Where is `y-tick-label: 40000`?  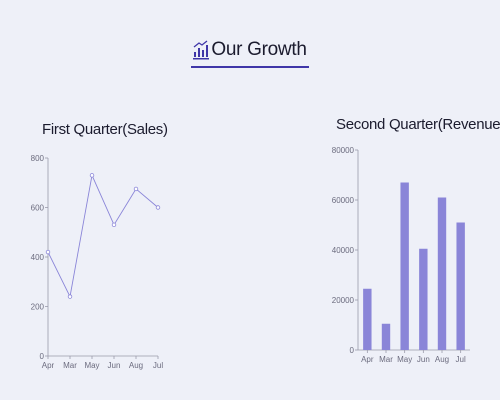 y-tick-label: 40000 is located at coordinates (343, 250).